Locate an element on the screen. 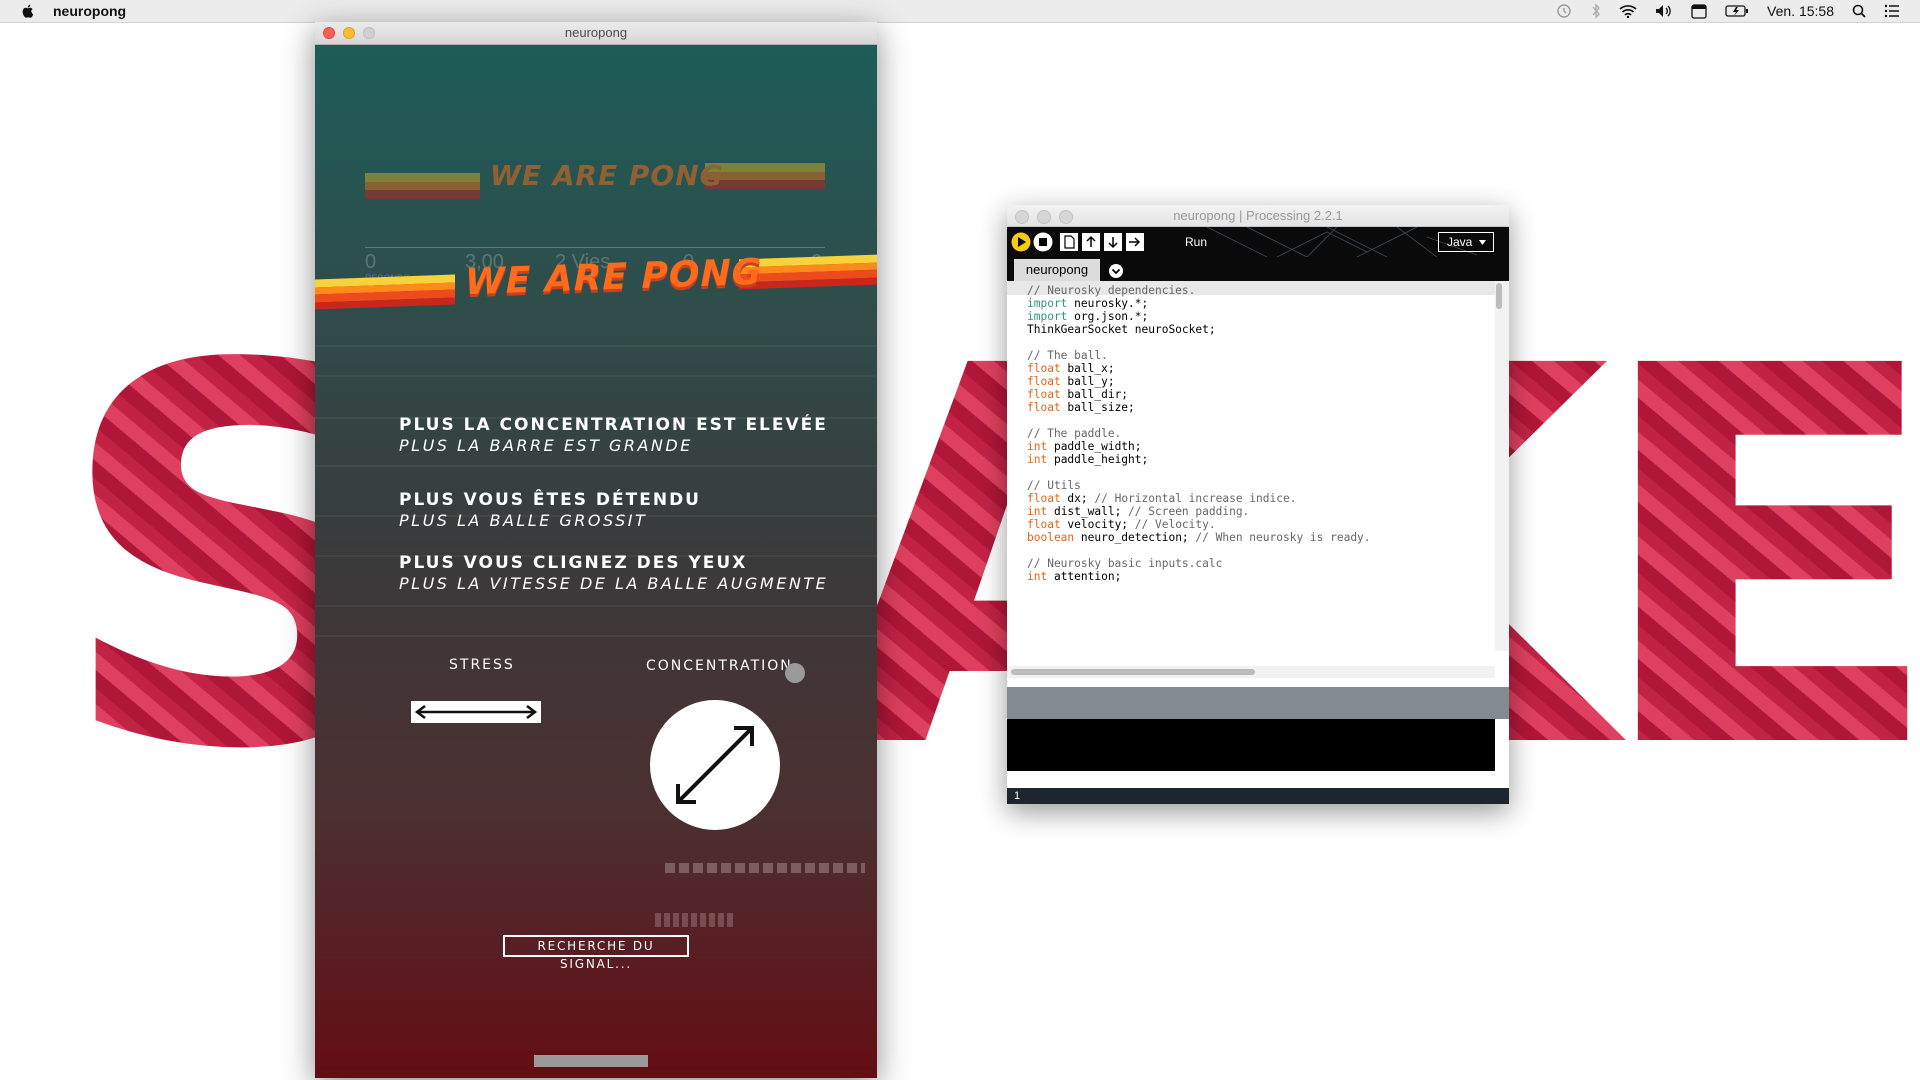 The height and width of the screenshot is (1080, 1920). ghost-score-divider is located at coordinates (595, 247).